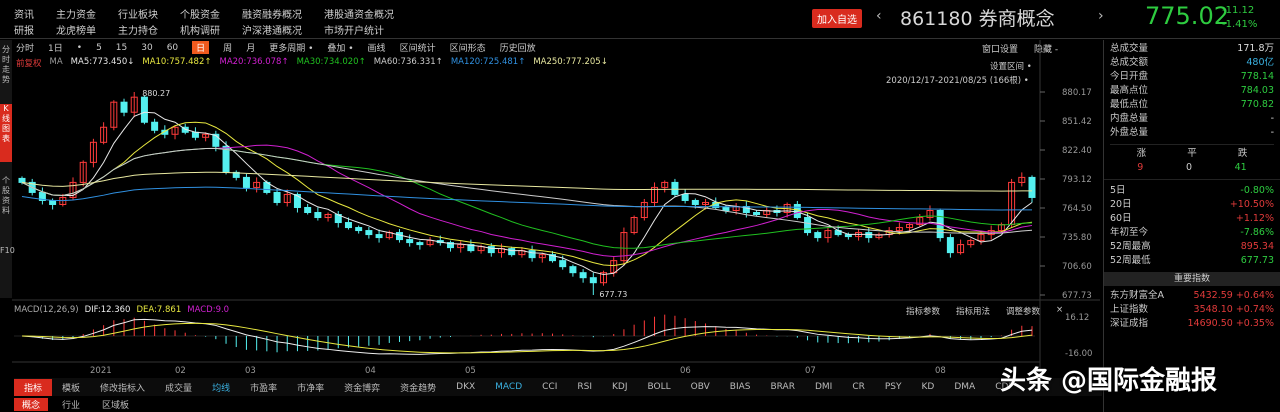  Describe the element at coordinates (178, 387) in the screenshot. I see `indicator-tab: 成交量` at that location.